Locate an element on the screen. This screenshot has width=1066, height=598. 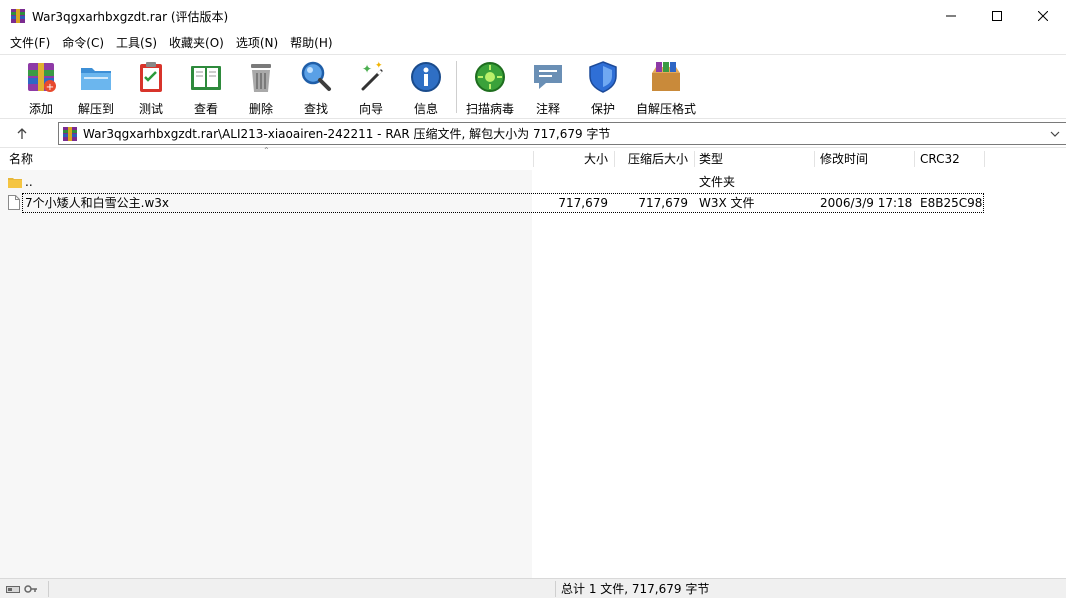
view-button: 查看 is located at coordinates (206, 88).